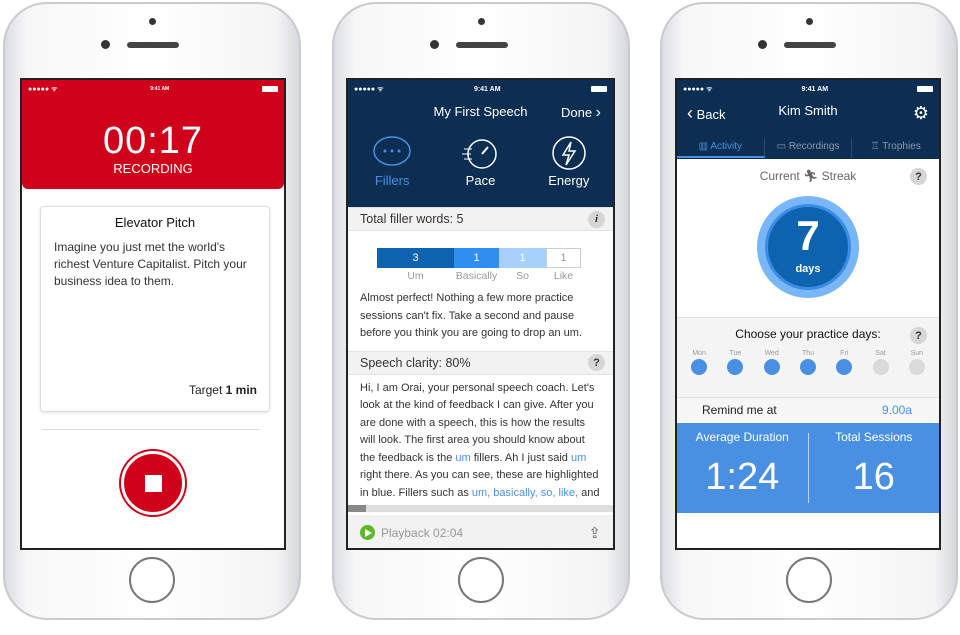  I want to click on transcript-segment: and, so click(589, 492).